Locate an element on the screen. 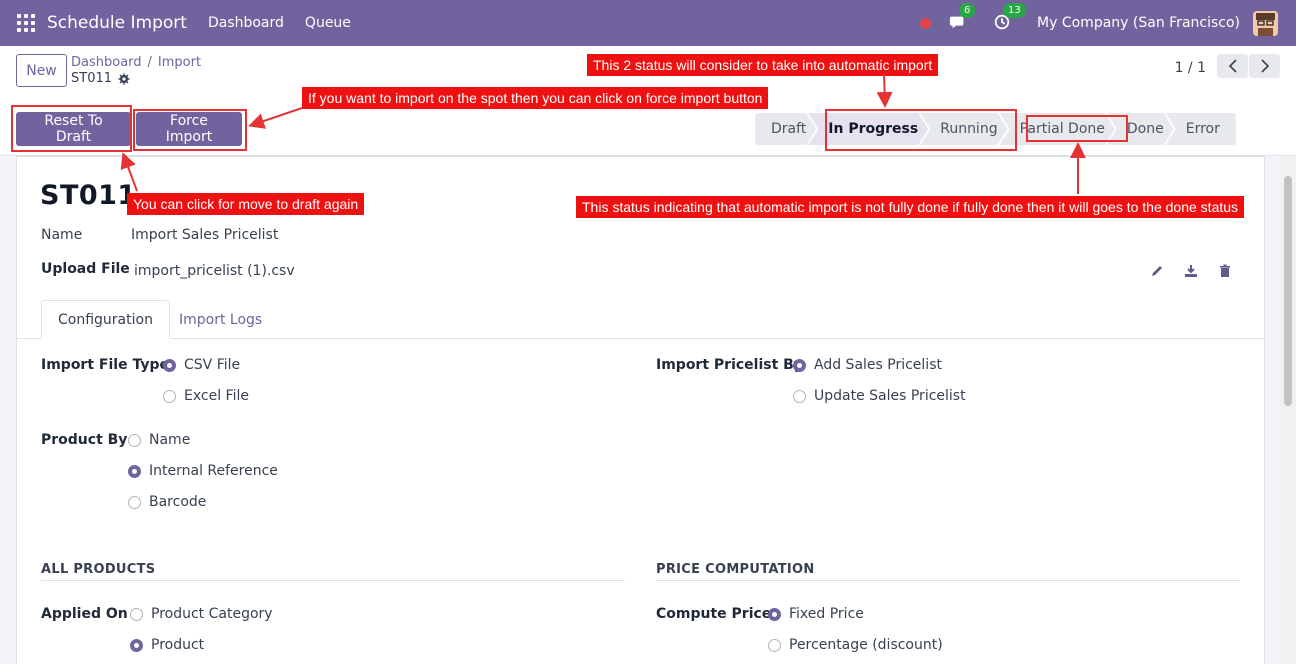 This screenshot has height=664, width=1296. tab-import-logs: Import Logs is located at coordinates (220, 319).